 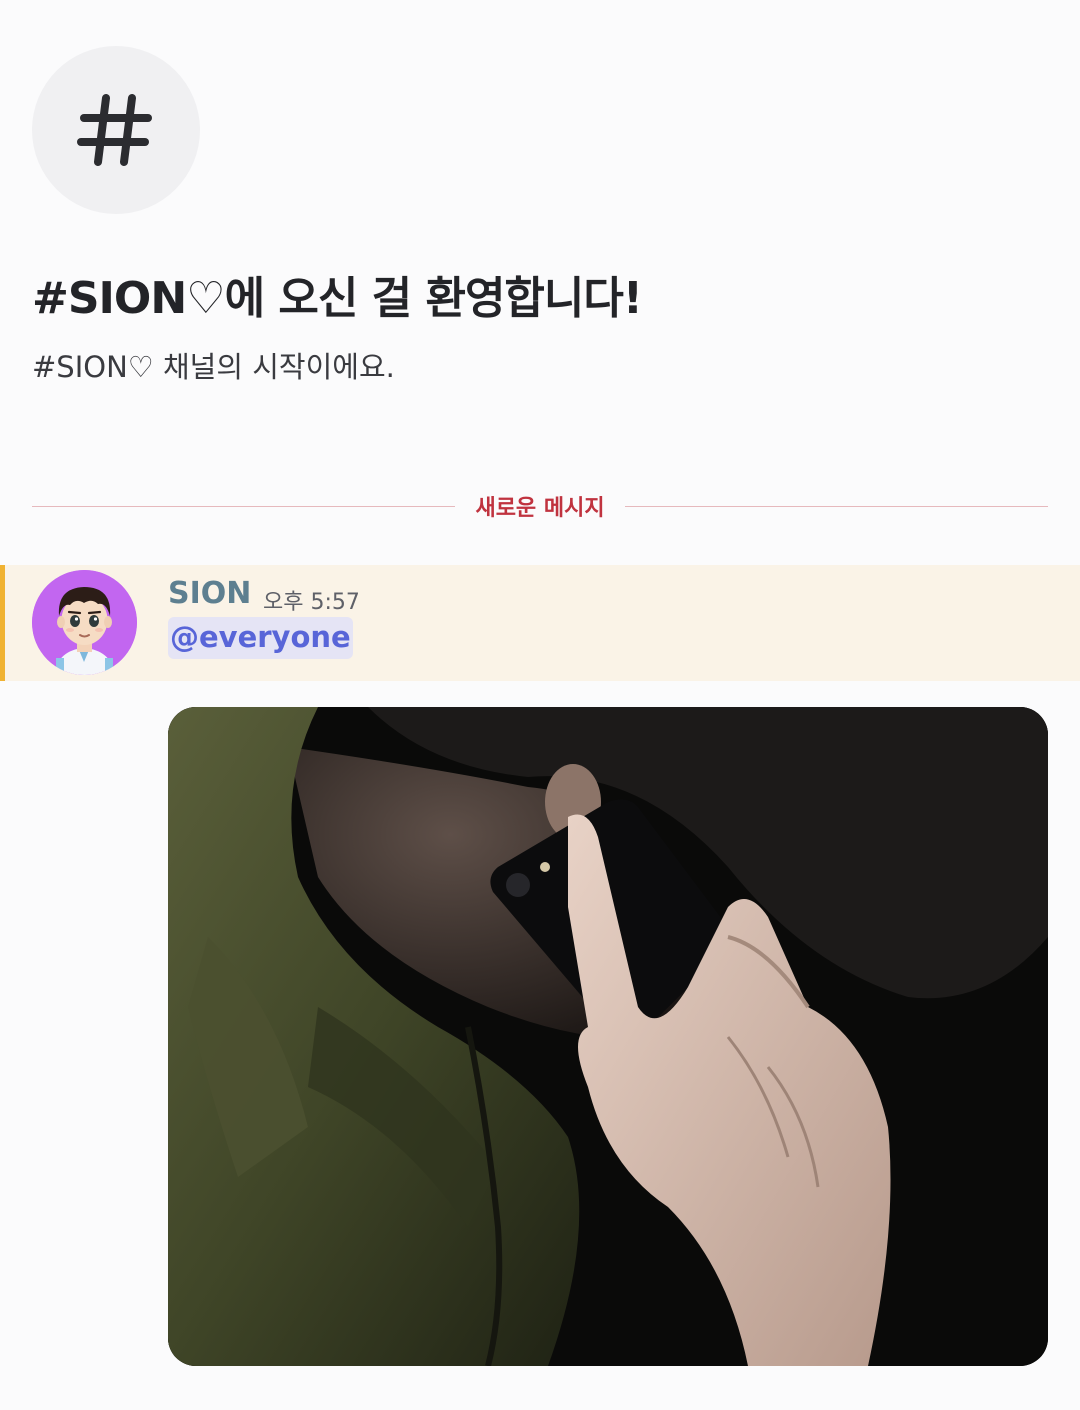 What do you see at coordinates (311, 602) in the screenshot?
I see `message-timestamp: 오후 5:57` at bounding box center [311, 602].